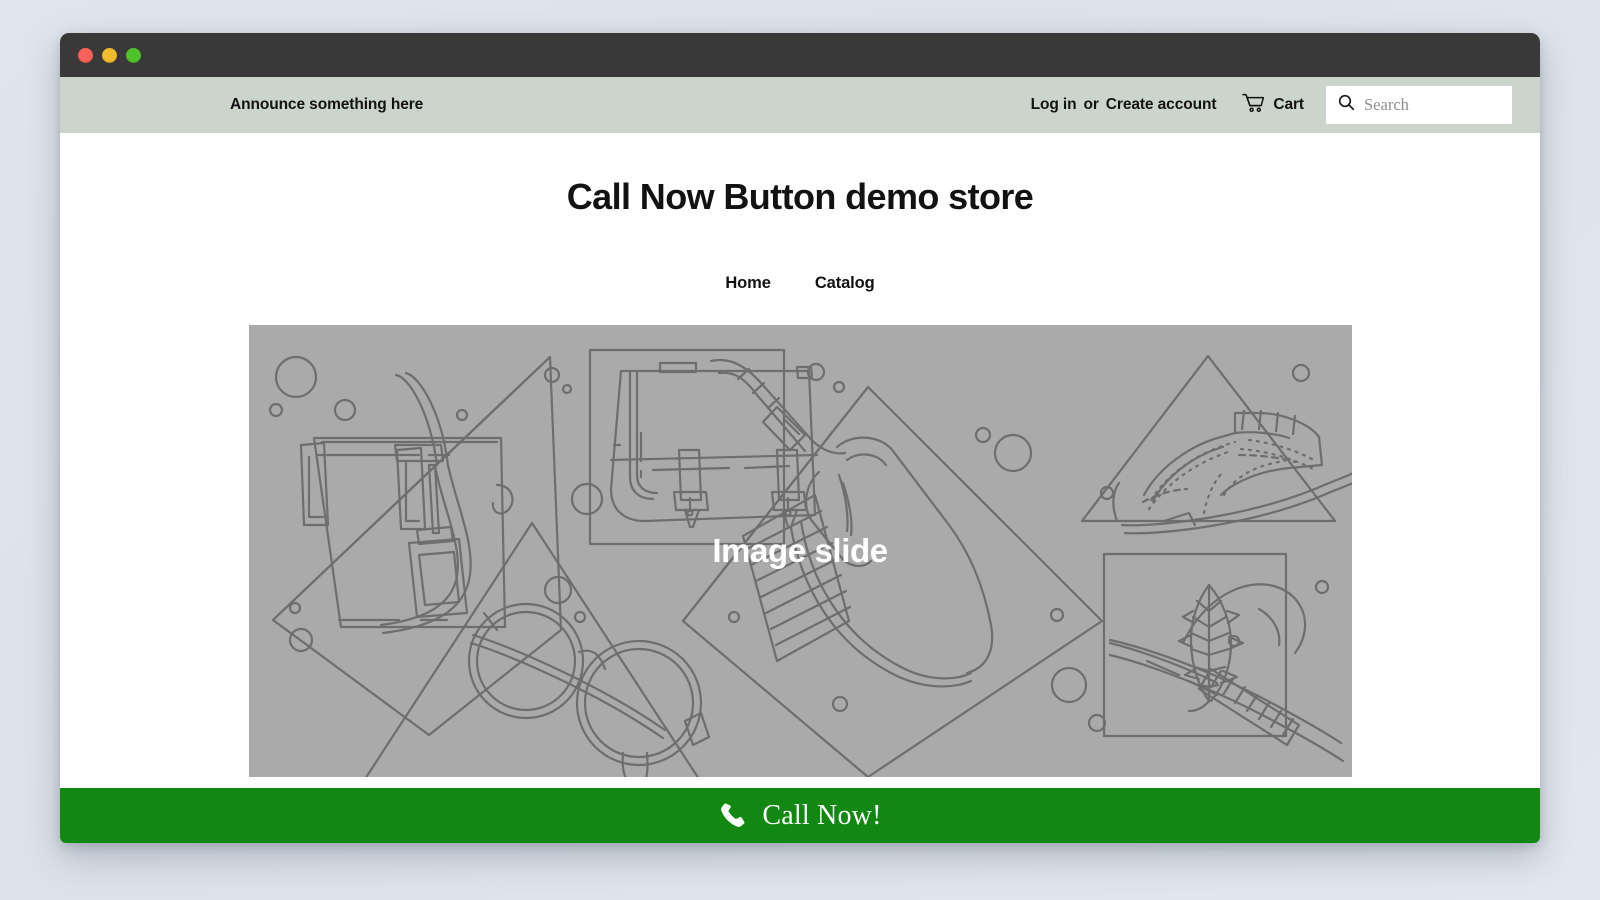 This screenshot has width=1600, height=900. What do you see at coordinates (1054, 105) in the screenshot?
I see `log-in-link: Log in` at bounding box center [1054, 105].